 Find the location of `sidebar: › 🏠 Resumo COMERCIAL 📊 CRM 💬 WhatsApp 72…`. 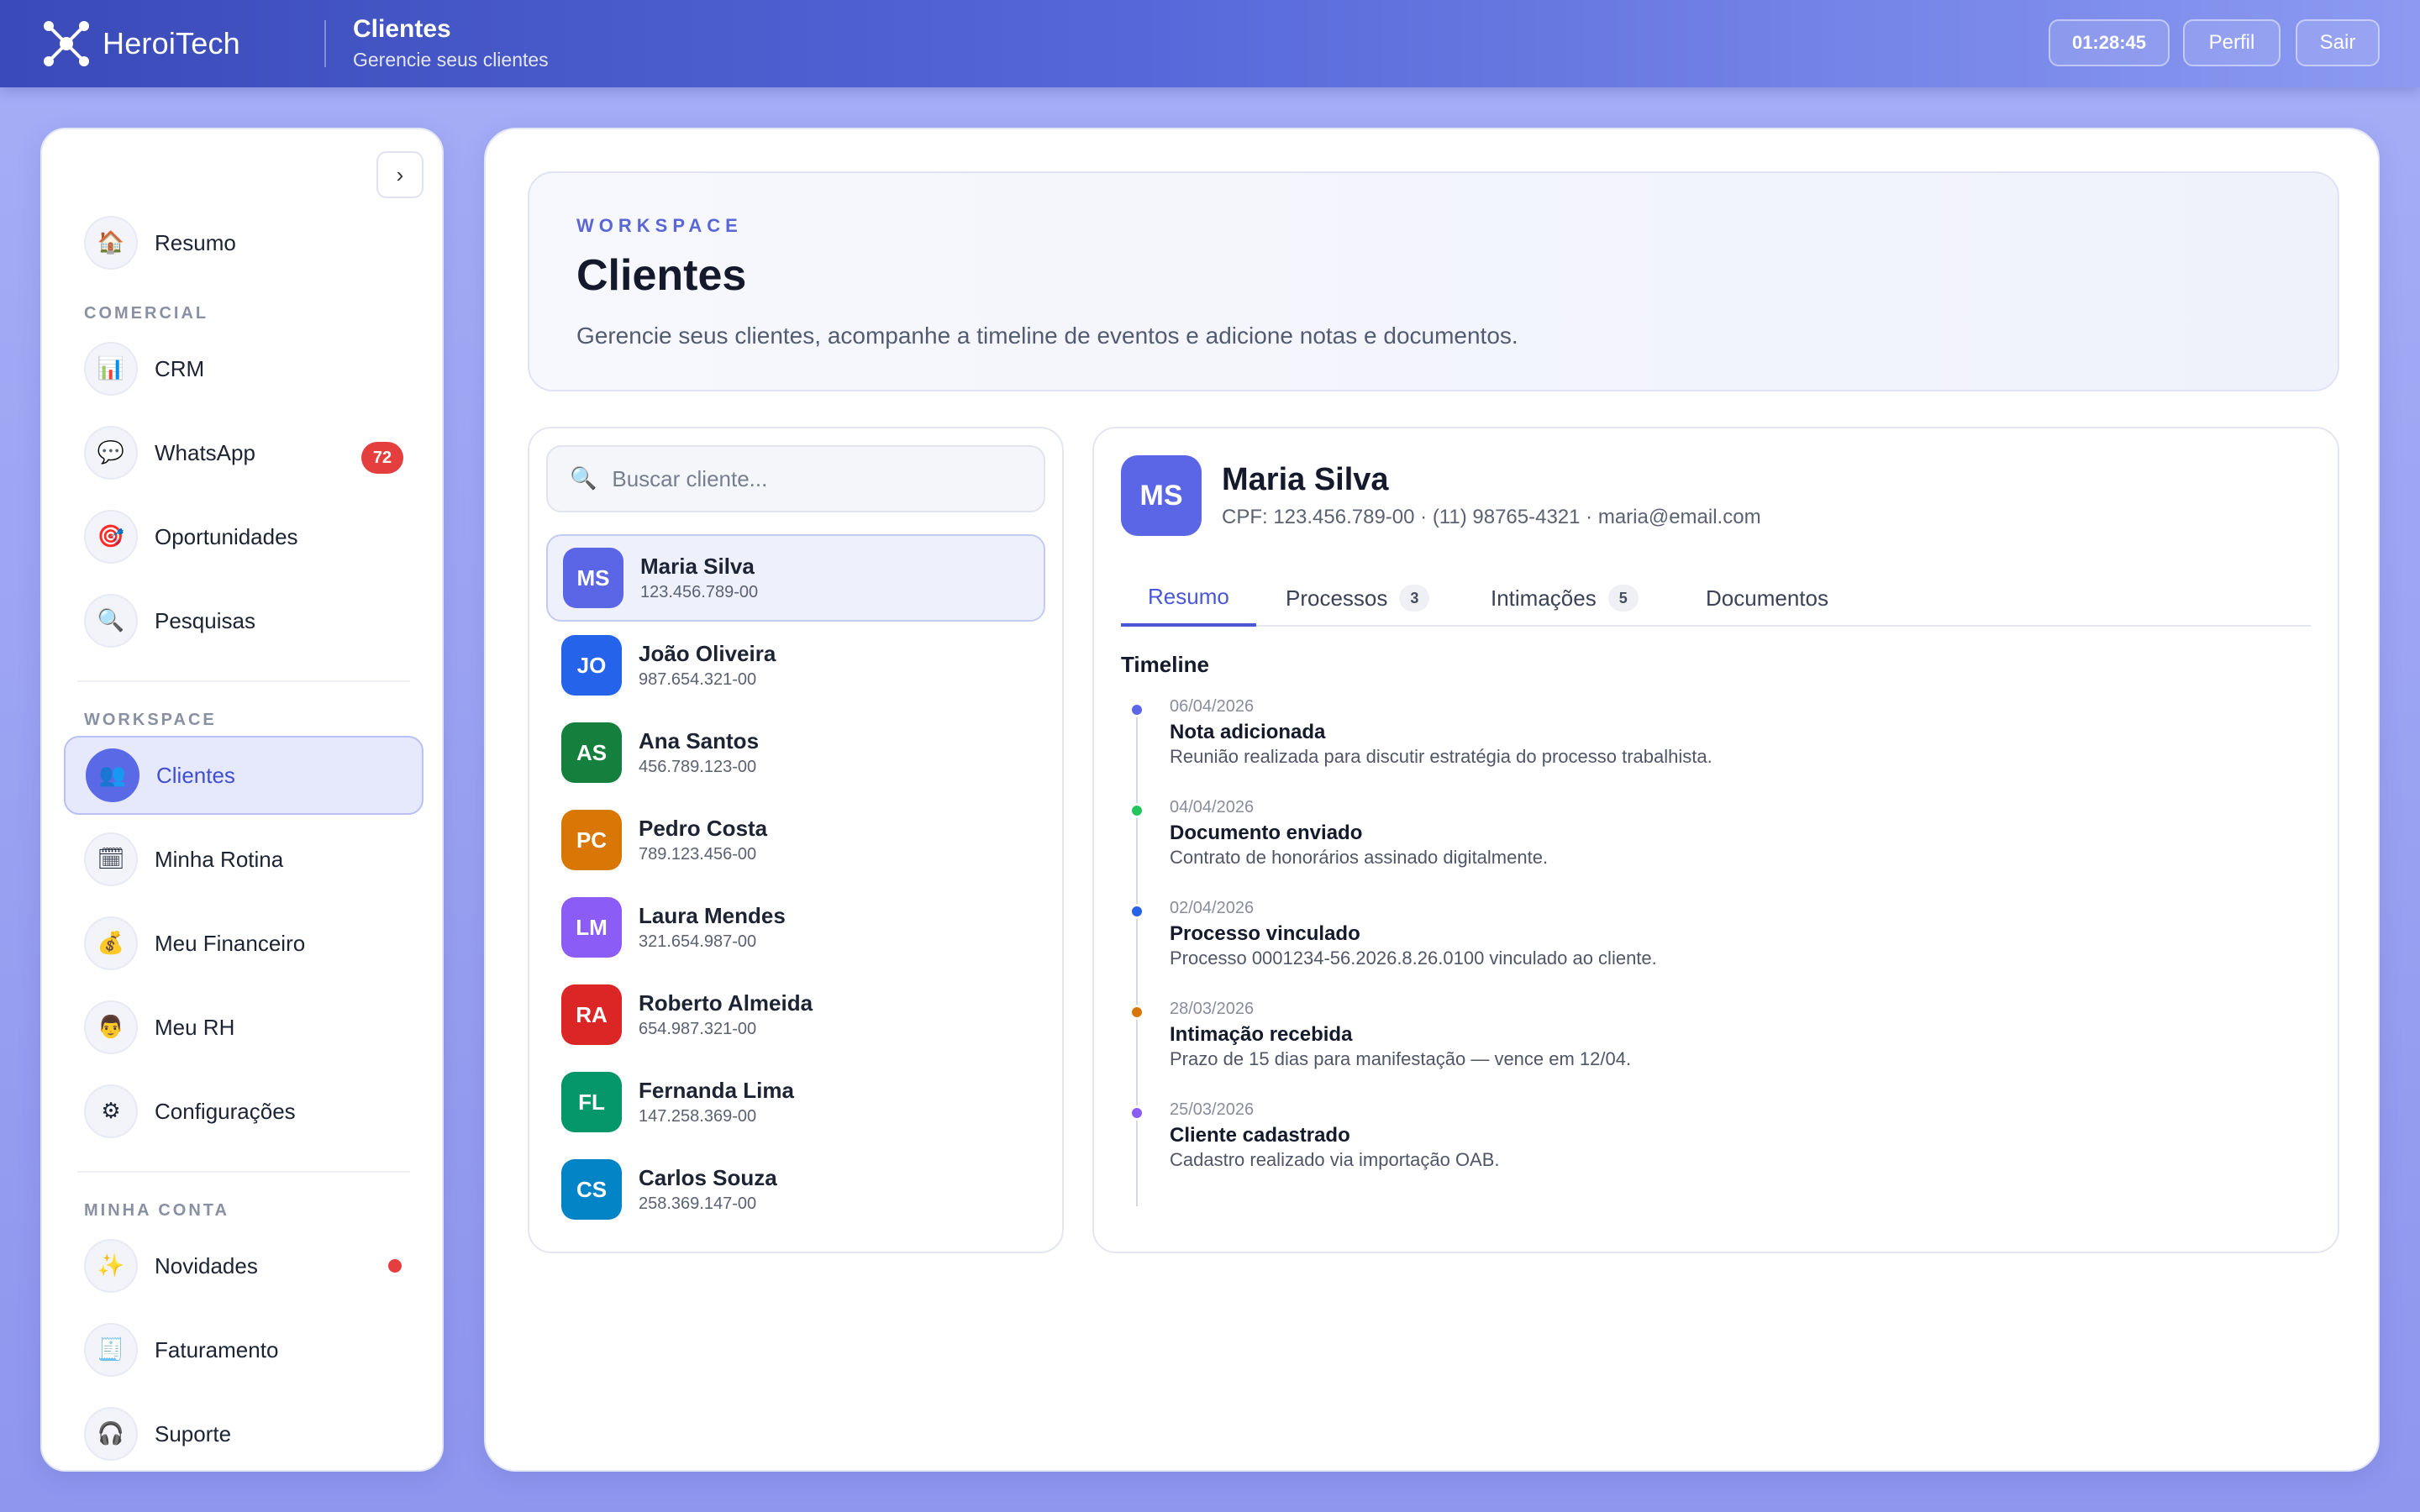

sidebar: › 🏠 Resumo COMERCIAL 📊 CRM 💬 WhatsApp 72… is located at coordinates (242, 800).